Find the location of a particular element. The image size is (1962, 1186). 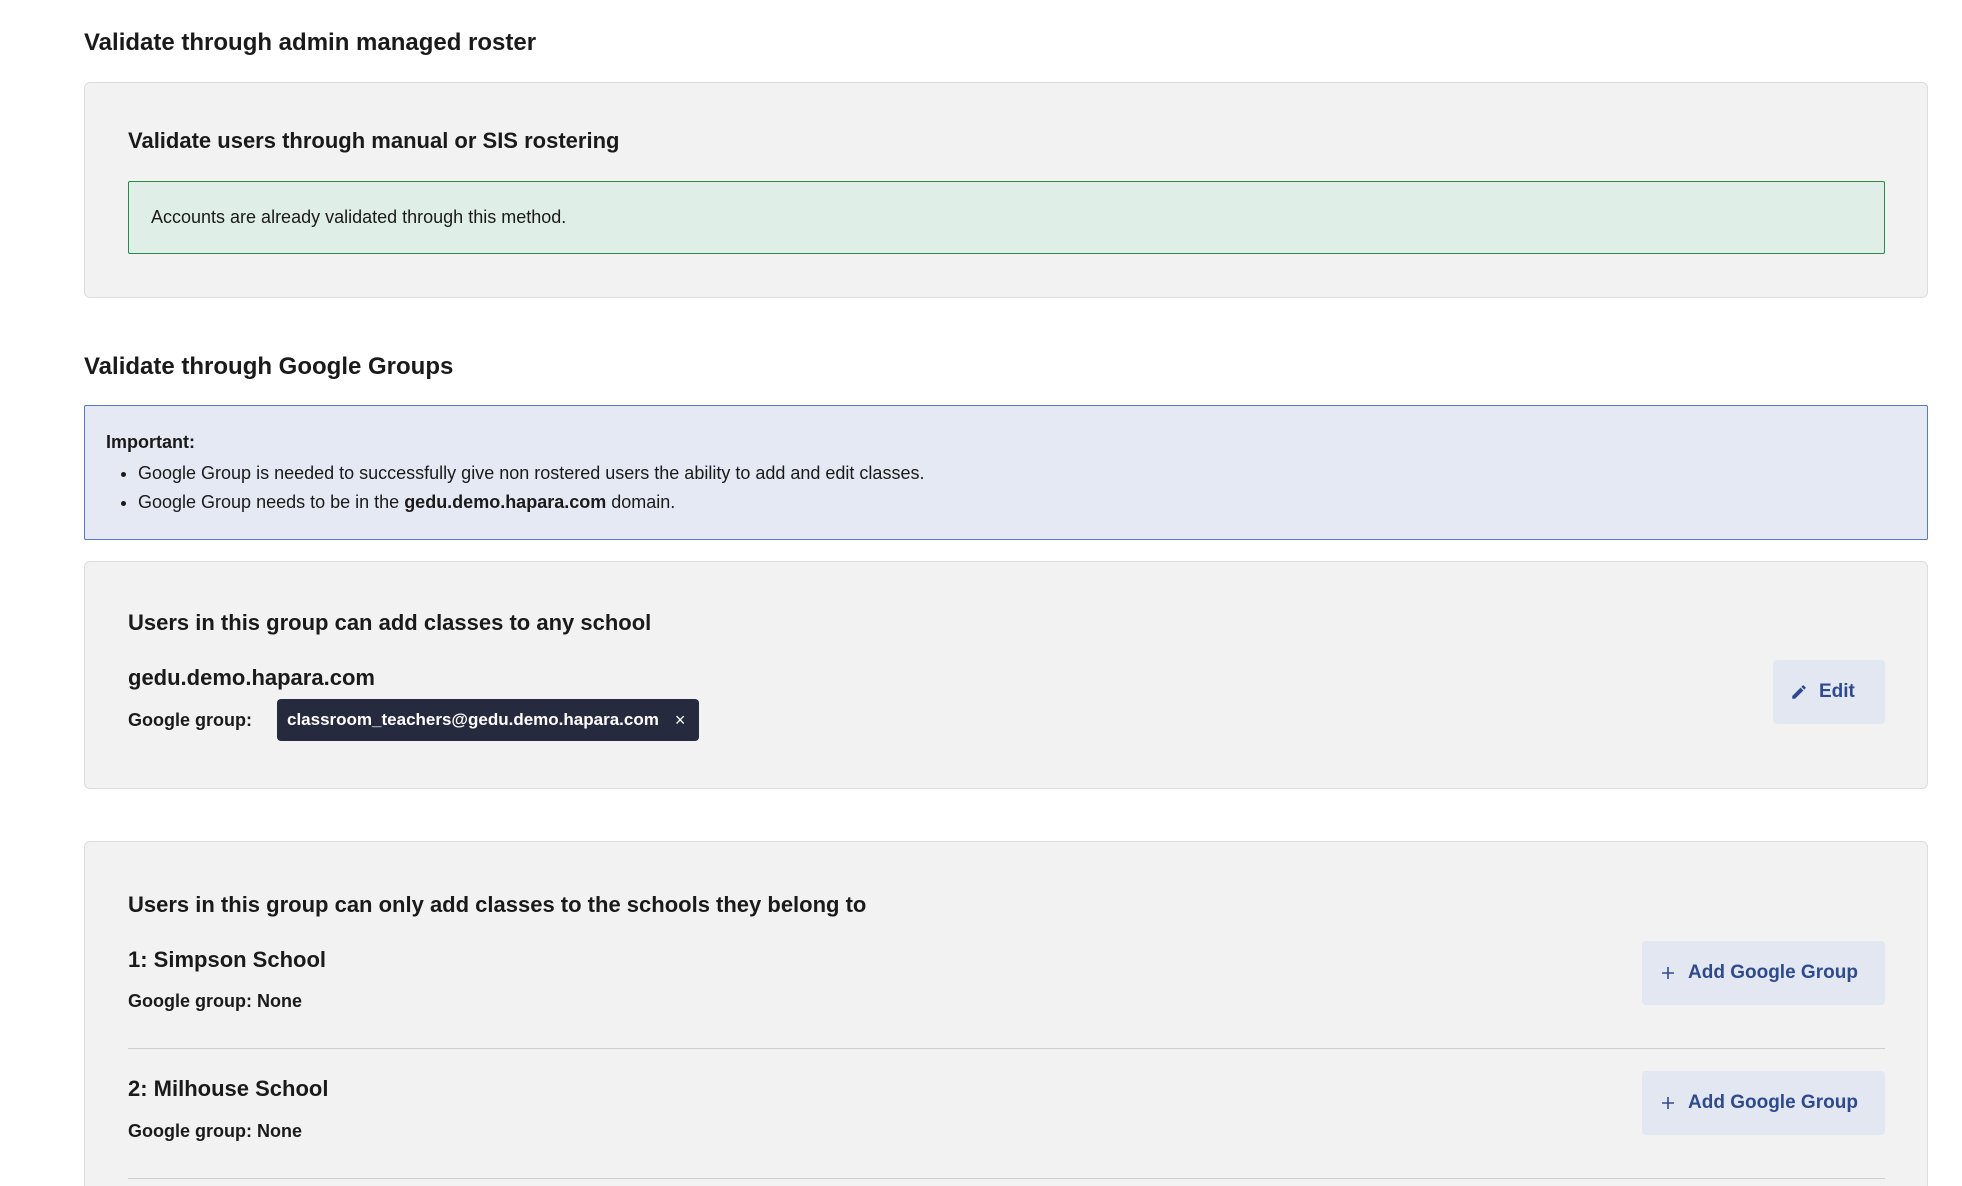

school-name: 1: Simpson School is located at coordinates (227, 959).